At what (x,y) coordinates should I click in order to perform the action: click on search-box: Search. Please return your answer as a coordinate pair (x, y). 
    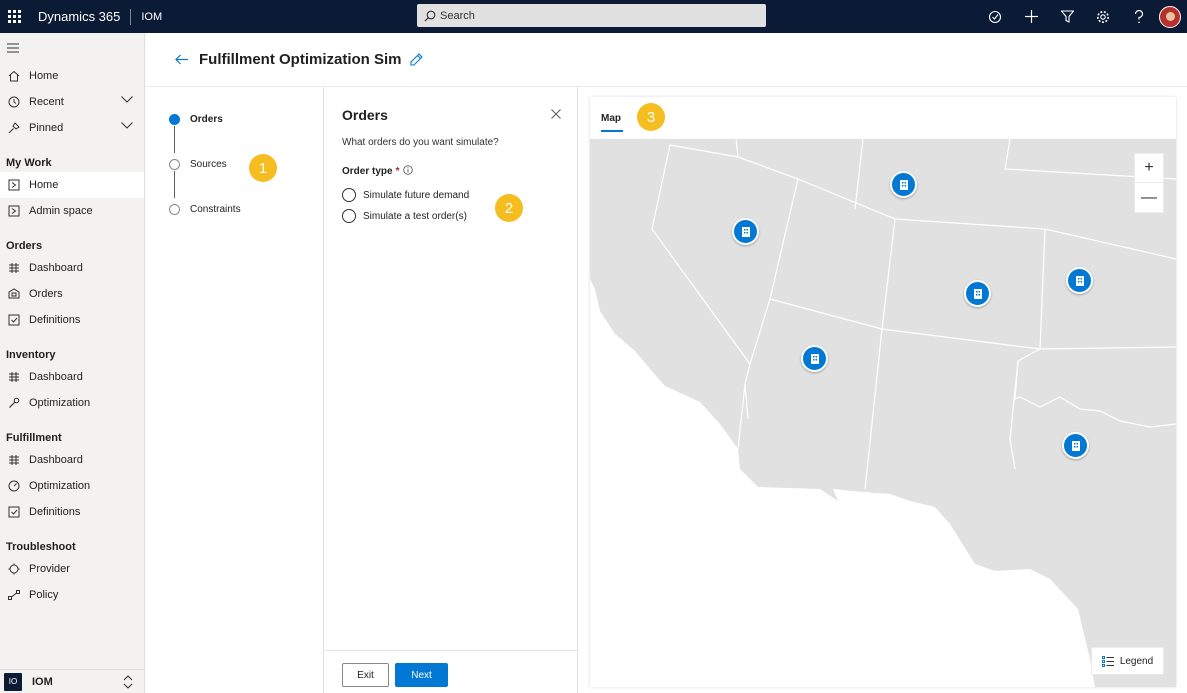
    Looking at the image, I should click on (591, 15).